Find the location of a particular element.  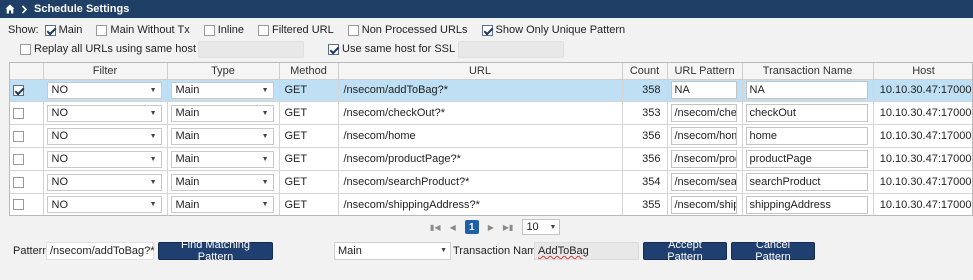

option-main-without-tx: Main Without Tx is located at coordinates (143, 30).